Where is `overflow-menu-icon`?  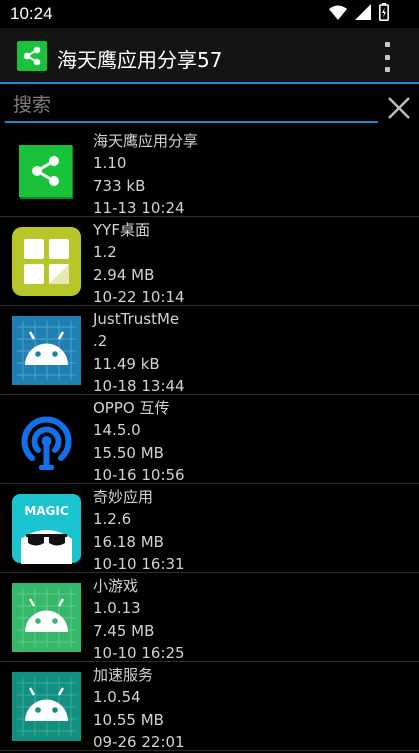 overflow-menu-icon is located at coordinates (387, 57).